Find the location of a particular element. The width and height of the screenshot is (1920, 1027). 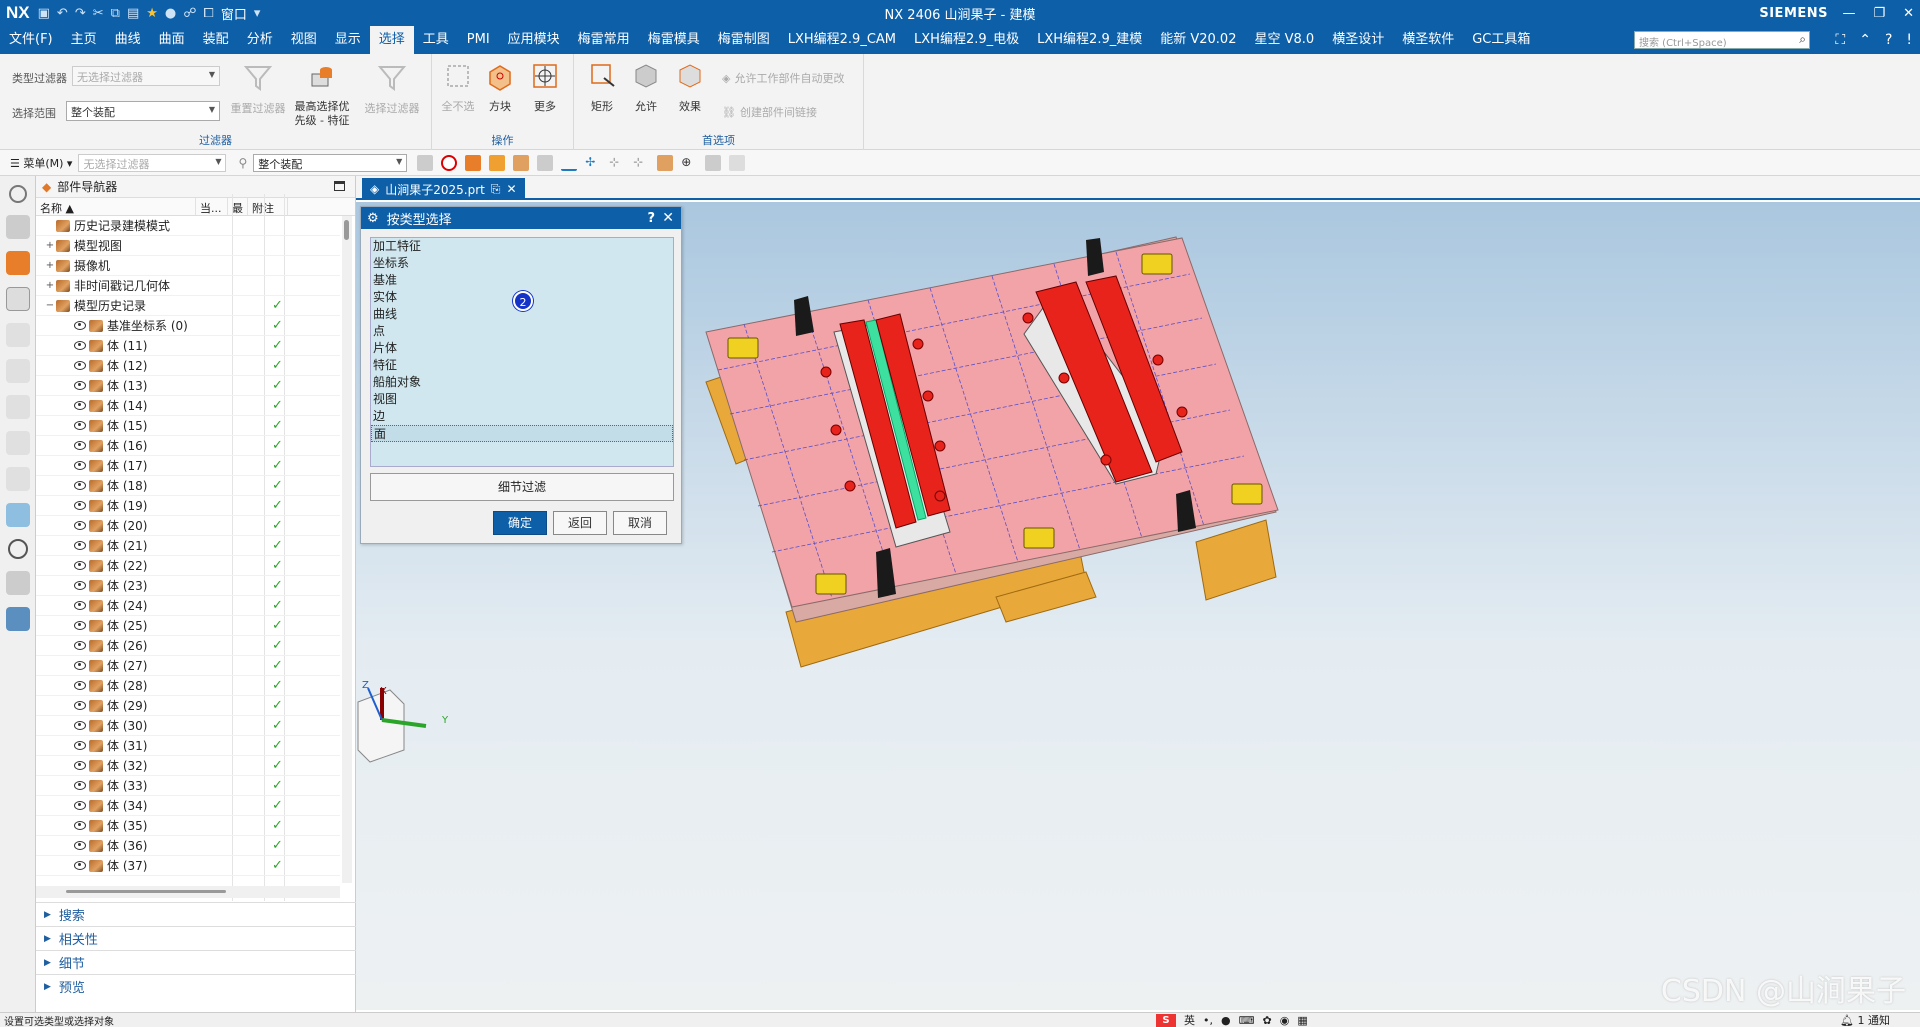

tree-row: 体 (12) ✓ is located at coordinates (188, 366).